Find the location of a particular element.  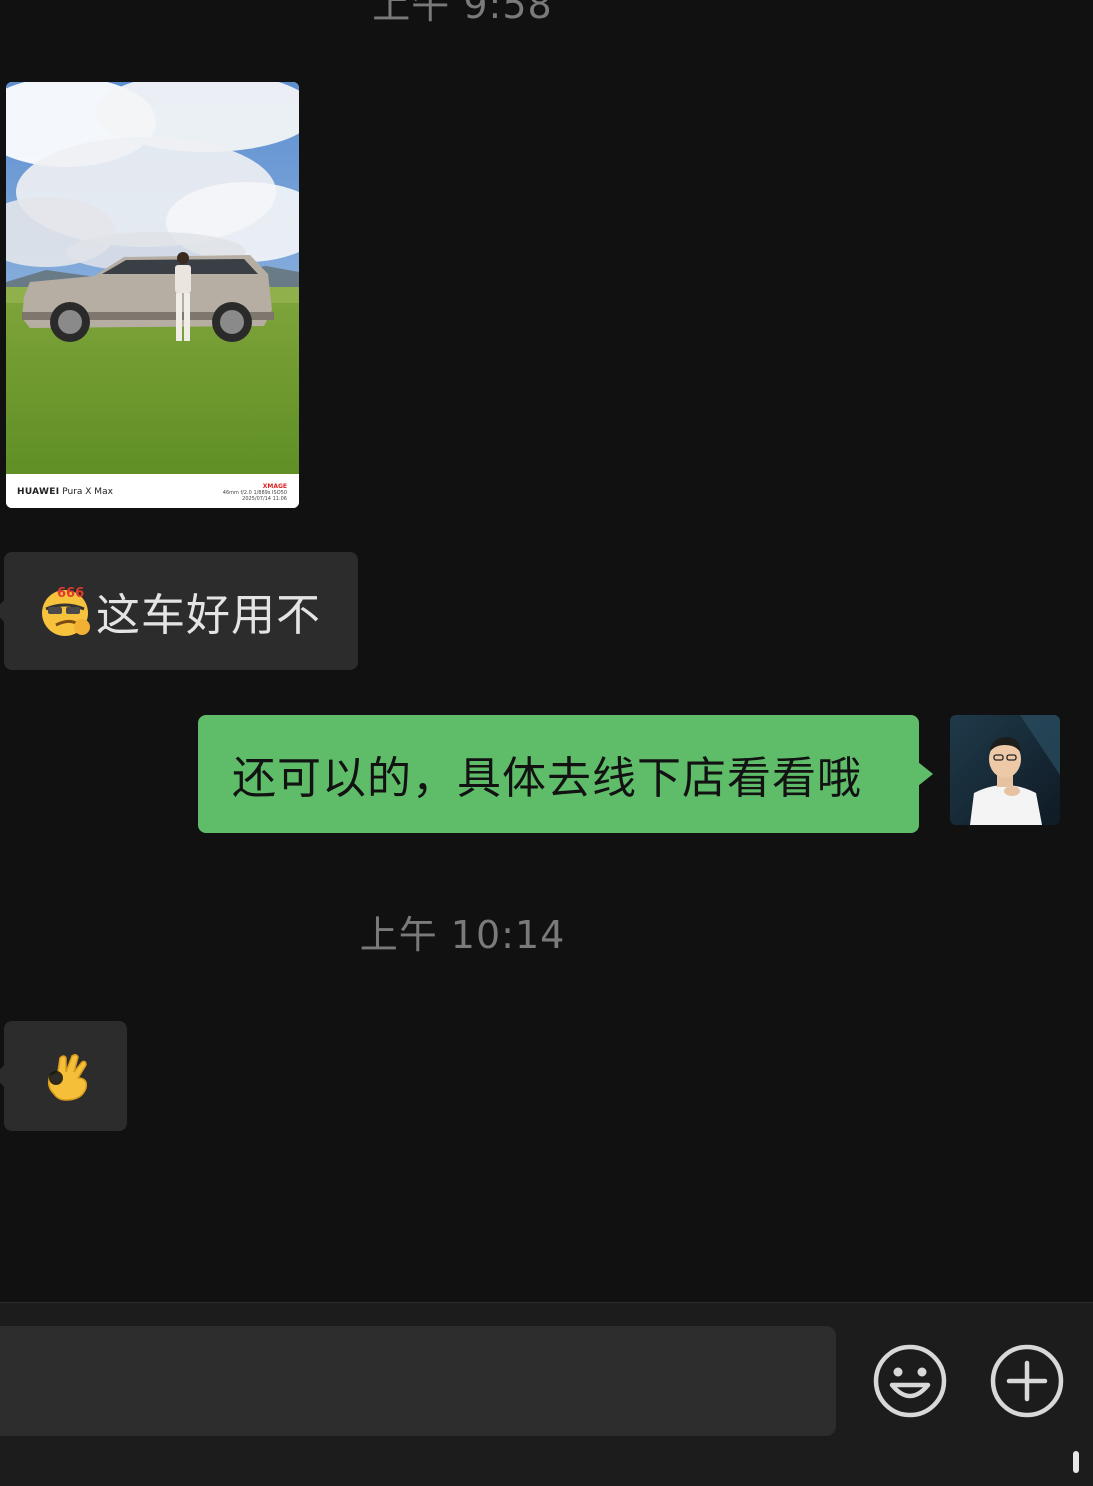

outgoing-message-bubble: 还可以的，具体去线下店看看哦 is located at coordinates (565, 774).